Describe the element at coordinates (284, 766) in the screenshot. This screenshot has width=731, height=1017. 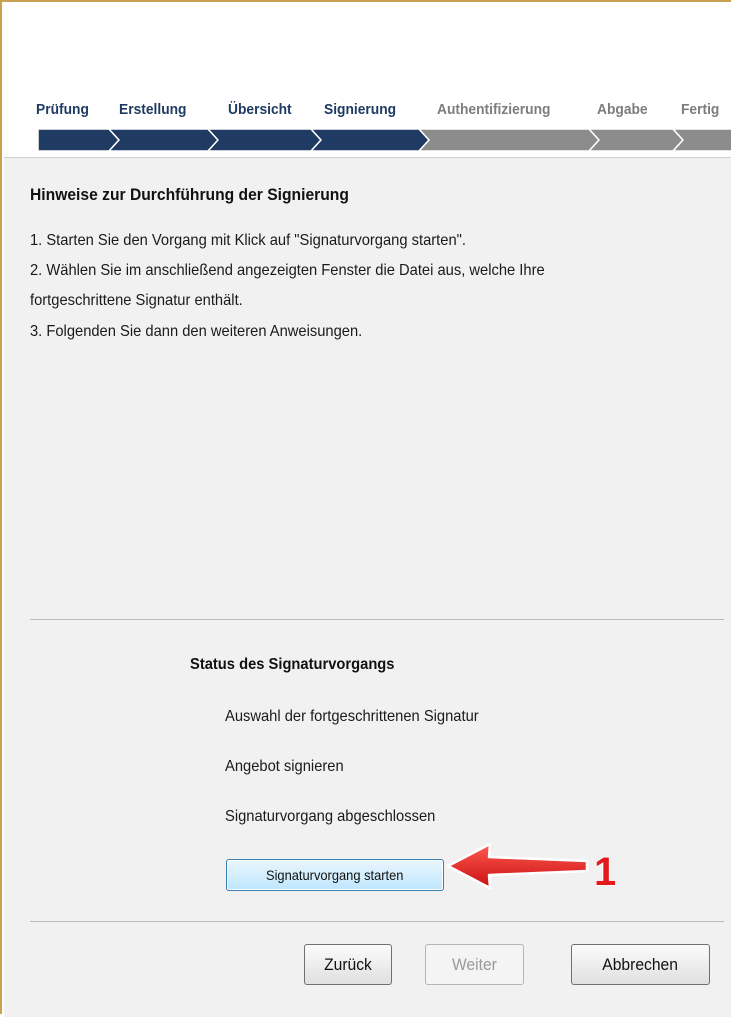
I see `status-item-sign-offer: Angebot signieren` at that location.